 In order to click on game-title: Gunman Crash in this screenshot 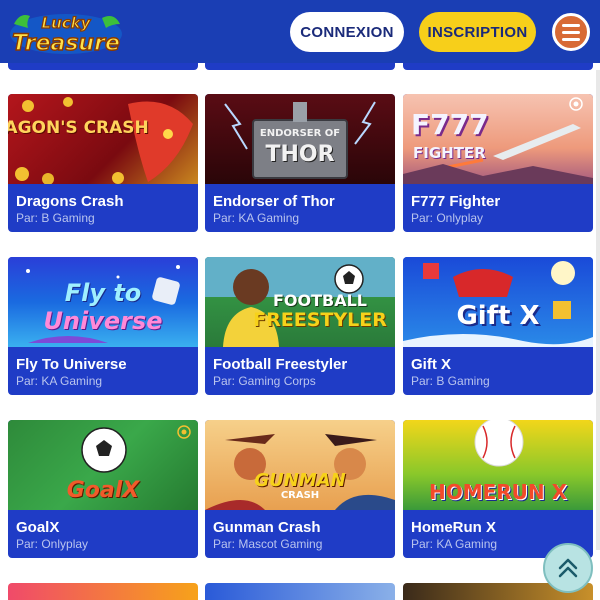, I will do `click(267, 527)`.